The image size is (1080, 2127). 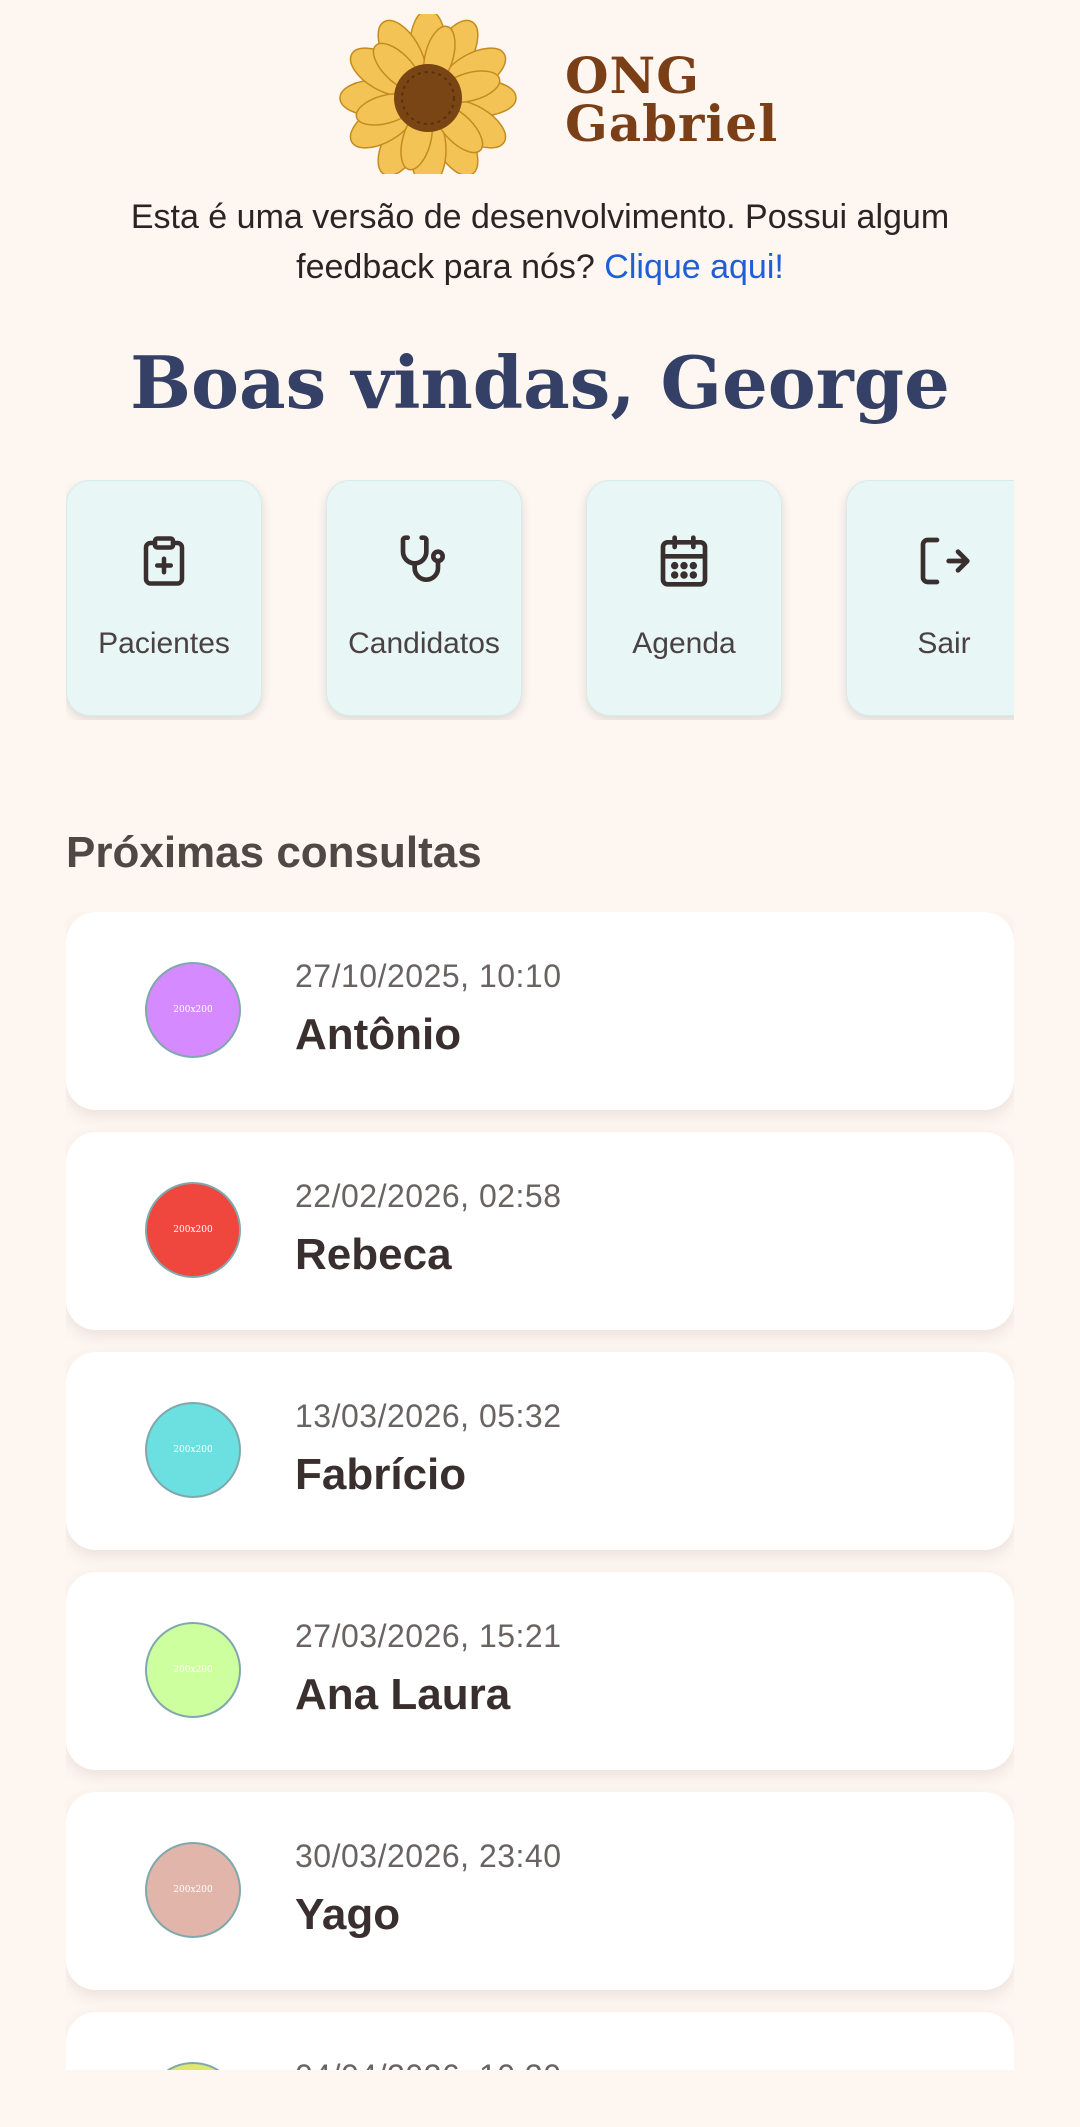 What do you see at coordinates (540, 1011) in the screenshot?
I see `appointment-card: 200x200 27/10/2025, 10:10 Antônio` at bounding box center [540, 1011].